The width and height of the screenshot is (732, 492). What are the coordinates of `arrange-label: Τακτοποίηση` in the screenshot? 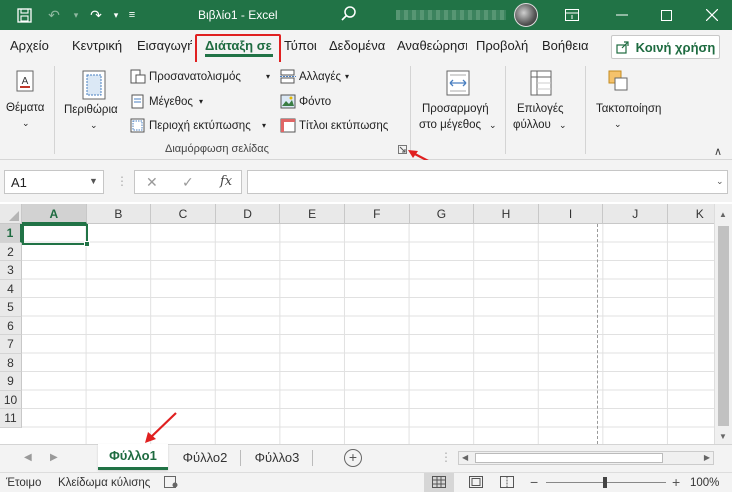 It's located at (628, 109).